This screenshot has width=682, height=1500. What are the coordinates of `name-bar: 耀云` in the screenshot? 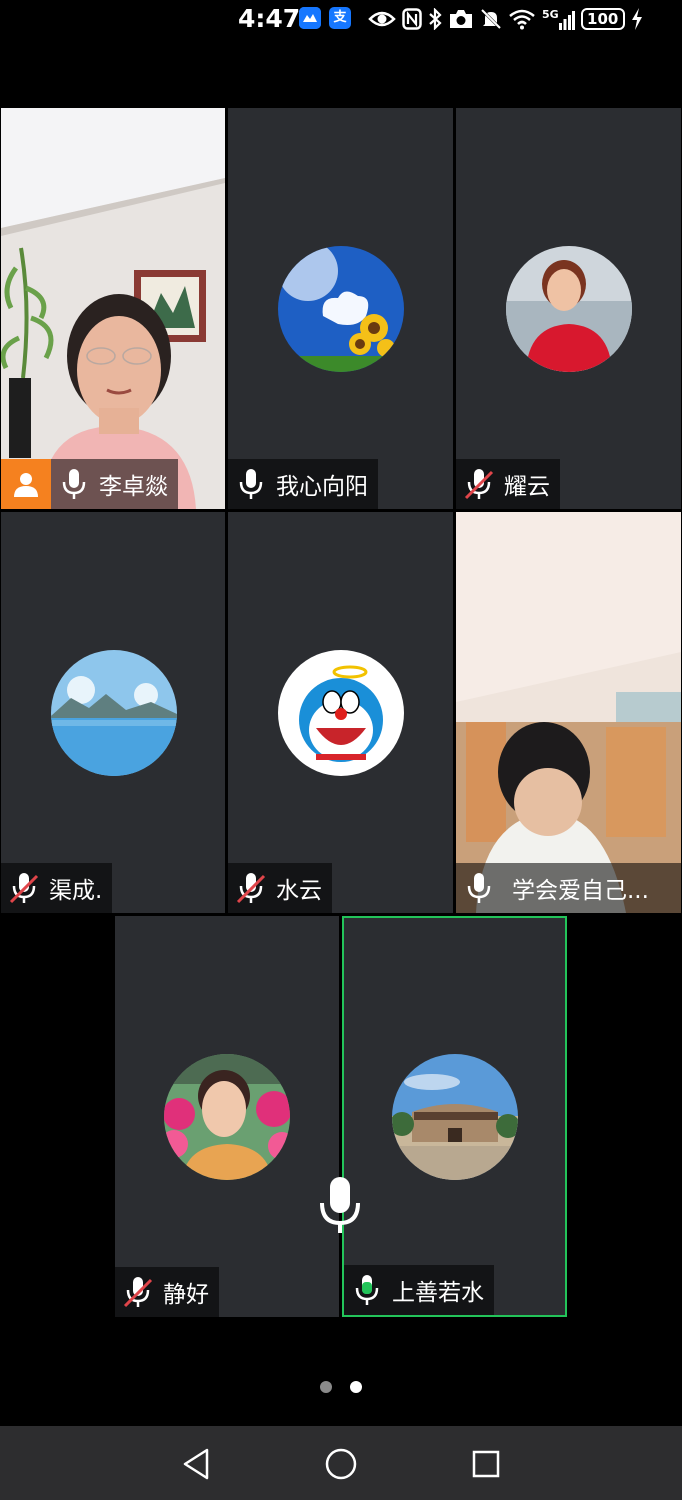 It's located at (508, 484).